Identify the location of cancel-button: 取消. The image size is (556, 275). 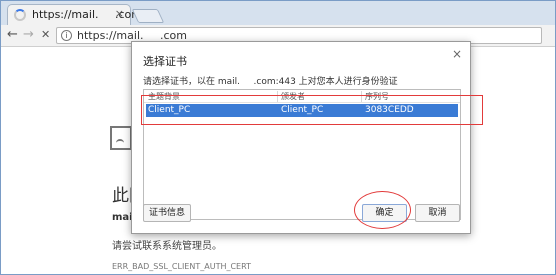
(437, 213).